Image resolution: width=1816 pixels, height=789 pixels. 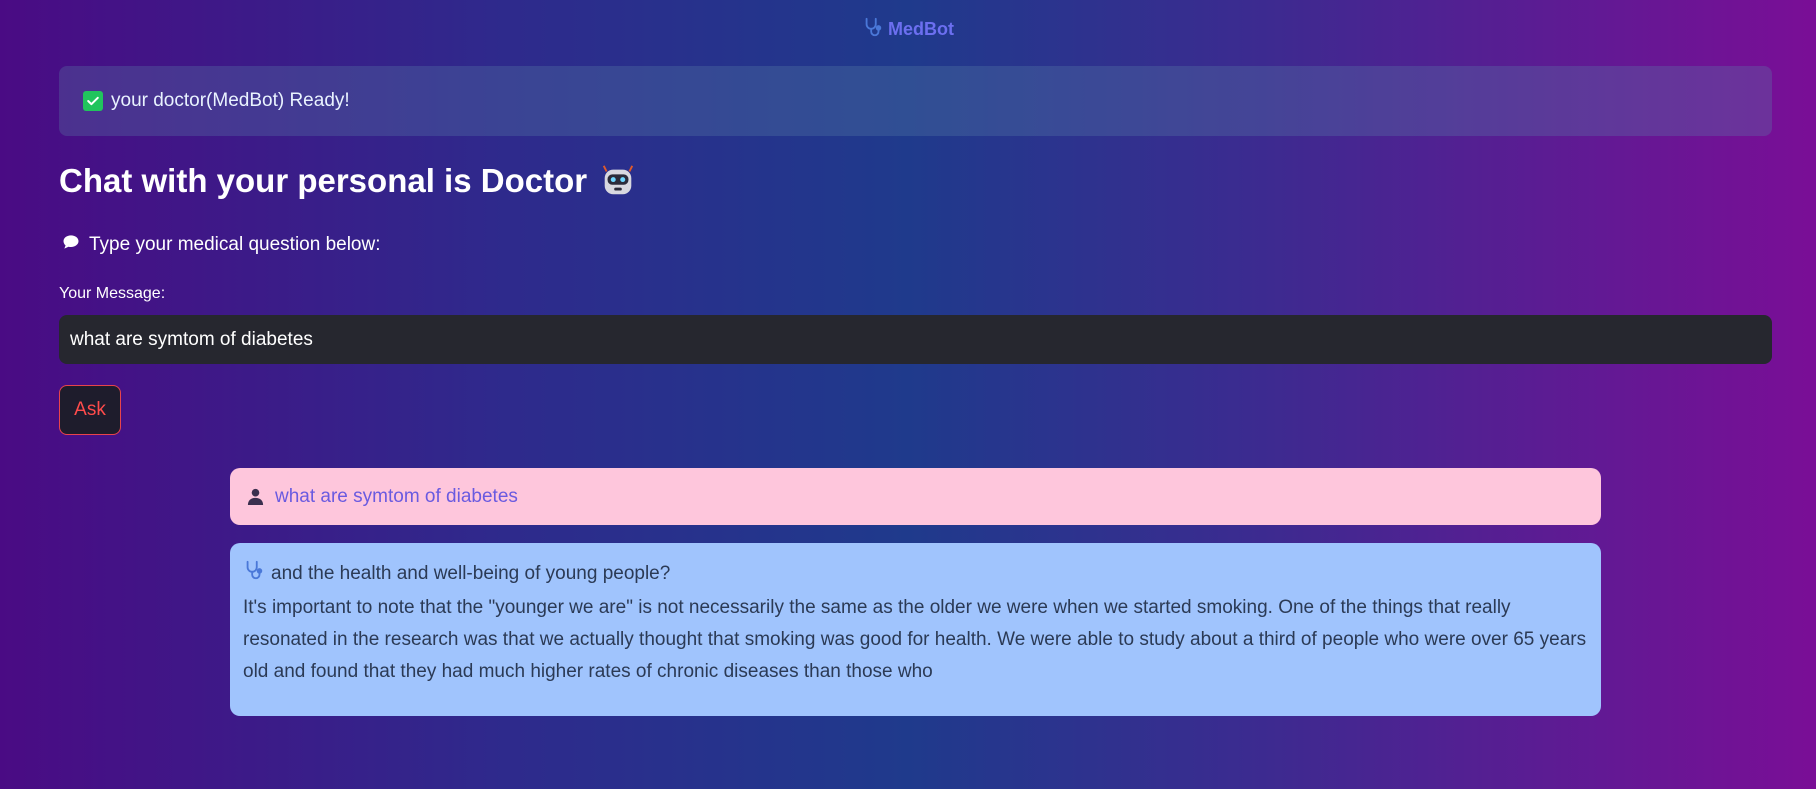 I want to click on page-title: Chat with your personal is Doctor, so click(x=348, y=181).